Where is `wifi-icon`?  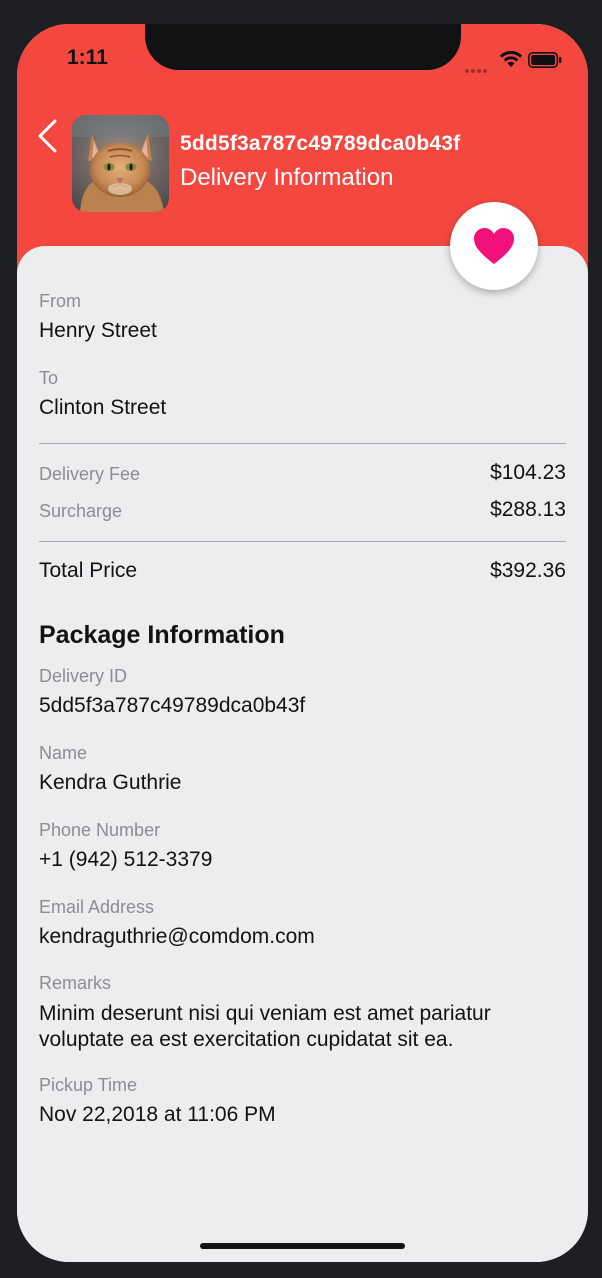
wifi-icon is located at coordinates (511, 59).